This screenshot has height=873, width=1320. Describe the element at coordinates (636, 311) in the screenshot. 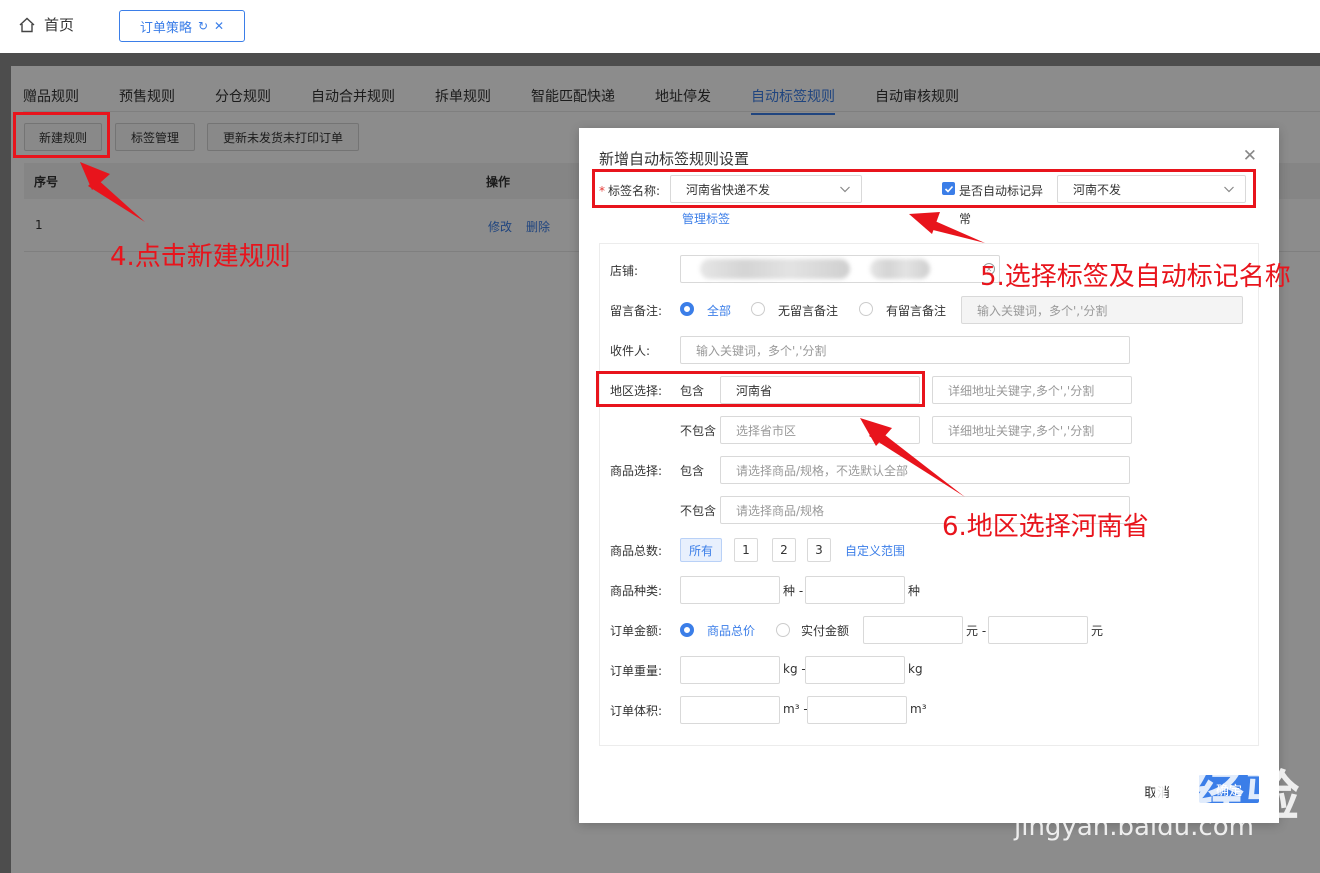

I see `remark-label: 留言备注:` at that location.